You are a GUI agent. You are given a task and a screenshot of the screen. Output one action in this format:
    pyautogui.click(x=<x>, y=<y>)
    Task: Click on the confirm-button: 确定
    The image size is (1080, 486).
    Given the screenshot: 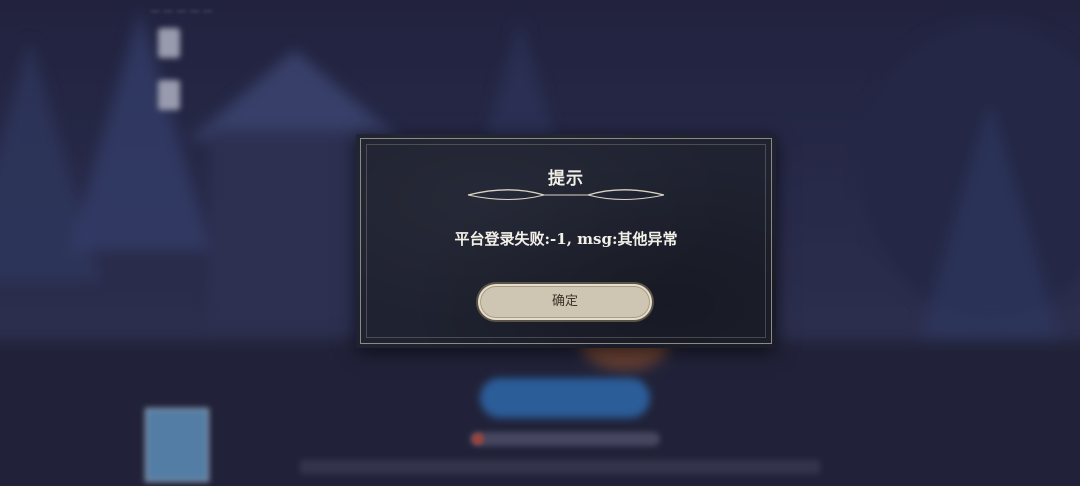 What is the action you would take?
    pyautogui.click(x=565, y=302)
    